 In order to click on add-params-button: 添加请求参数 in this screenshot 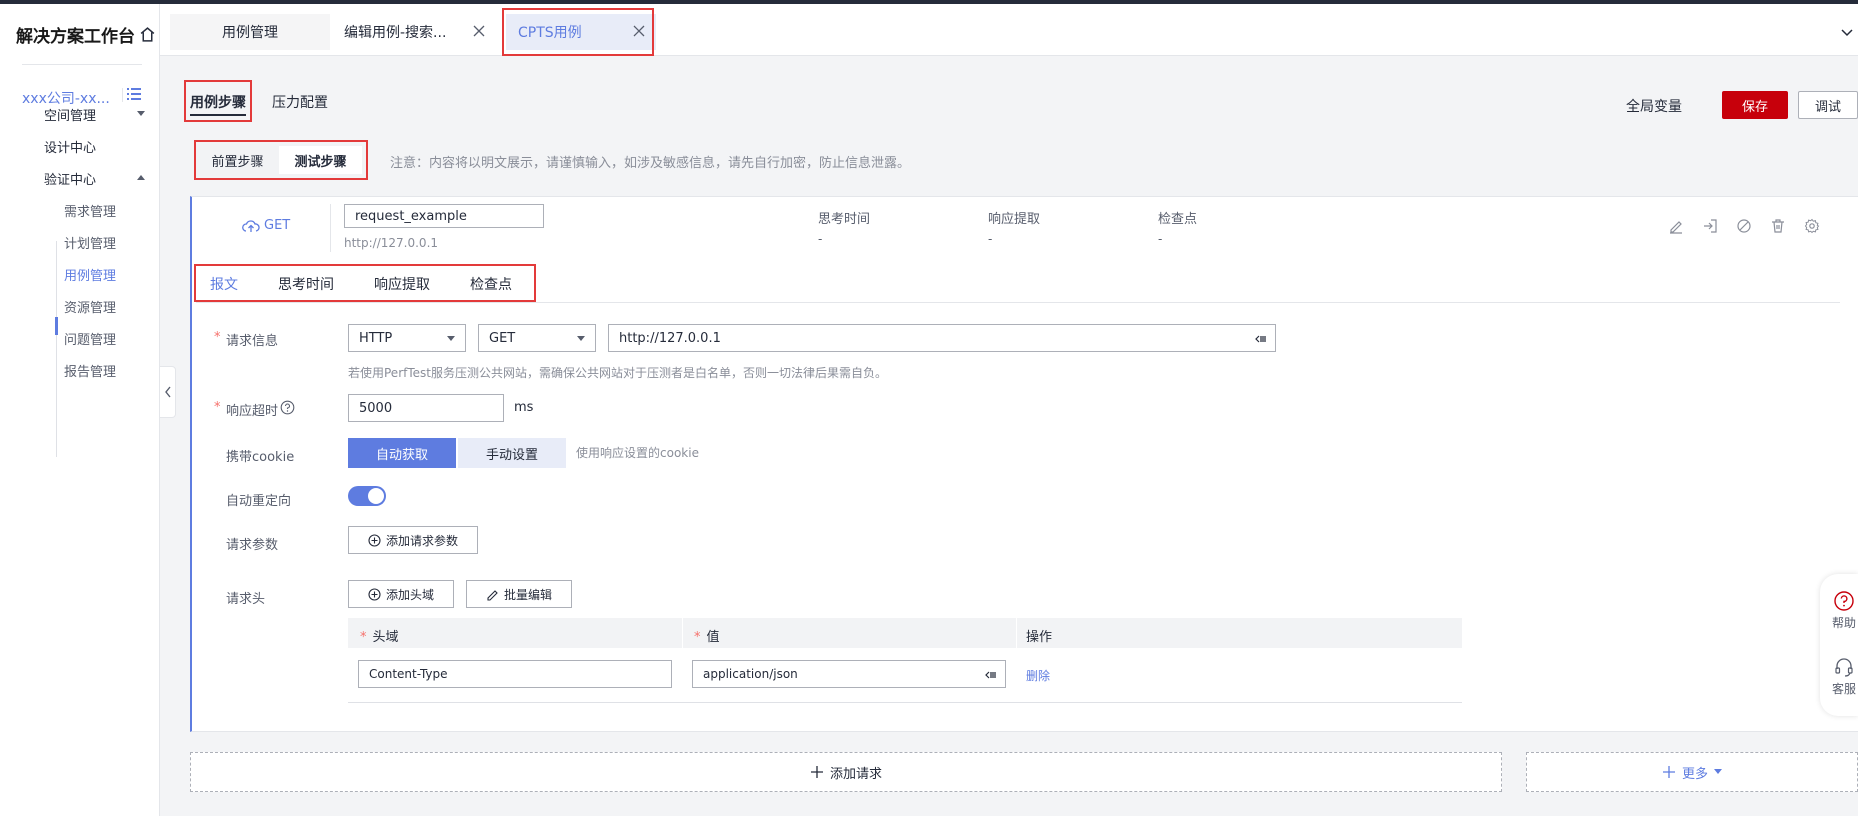, I will do `click(413, 540)`.